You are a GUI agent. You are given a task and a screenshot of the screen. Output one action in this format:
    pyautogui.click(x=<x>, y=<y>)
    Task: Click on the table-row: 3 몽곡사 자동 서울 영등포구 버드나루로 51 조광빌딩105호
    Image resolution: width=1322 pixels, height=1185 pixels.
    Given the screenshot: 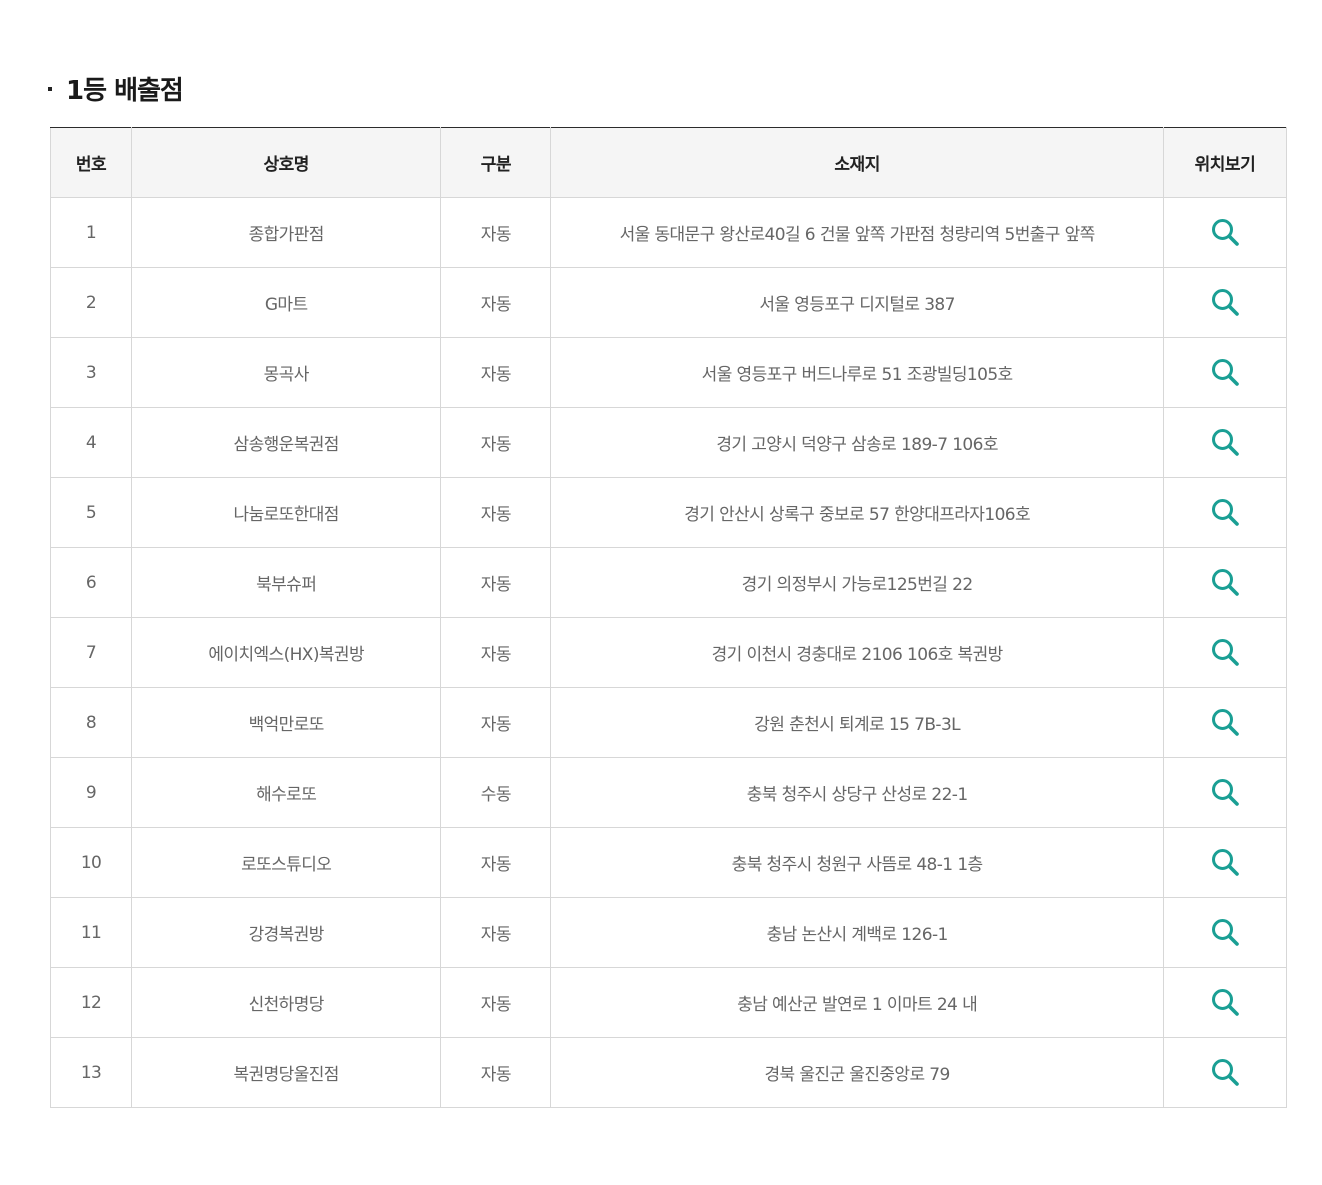 What is the action you would take?
    pyautogui.click(x=668, y=372)
    